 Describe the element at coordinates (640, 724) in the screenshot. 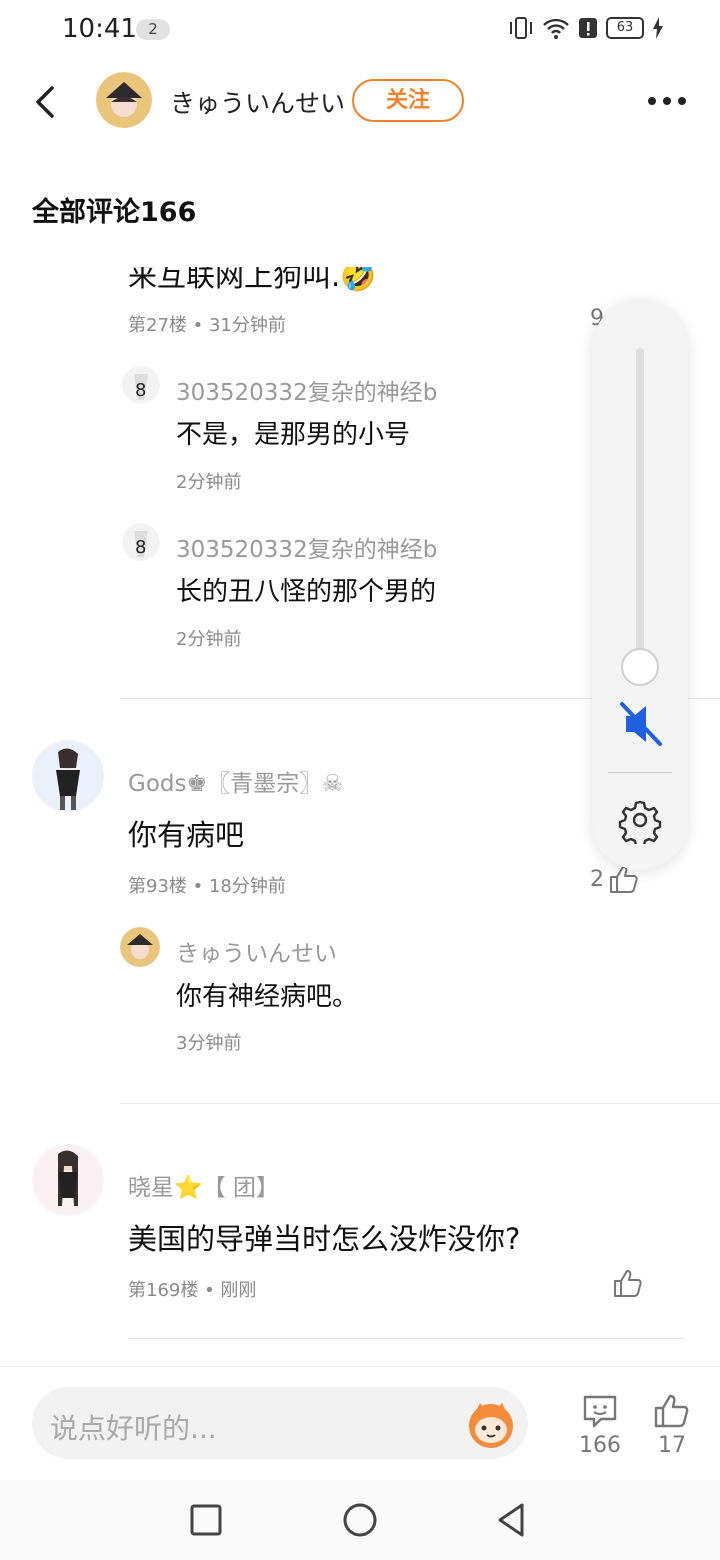

I see `mute-icon` at that location.